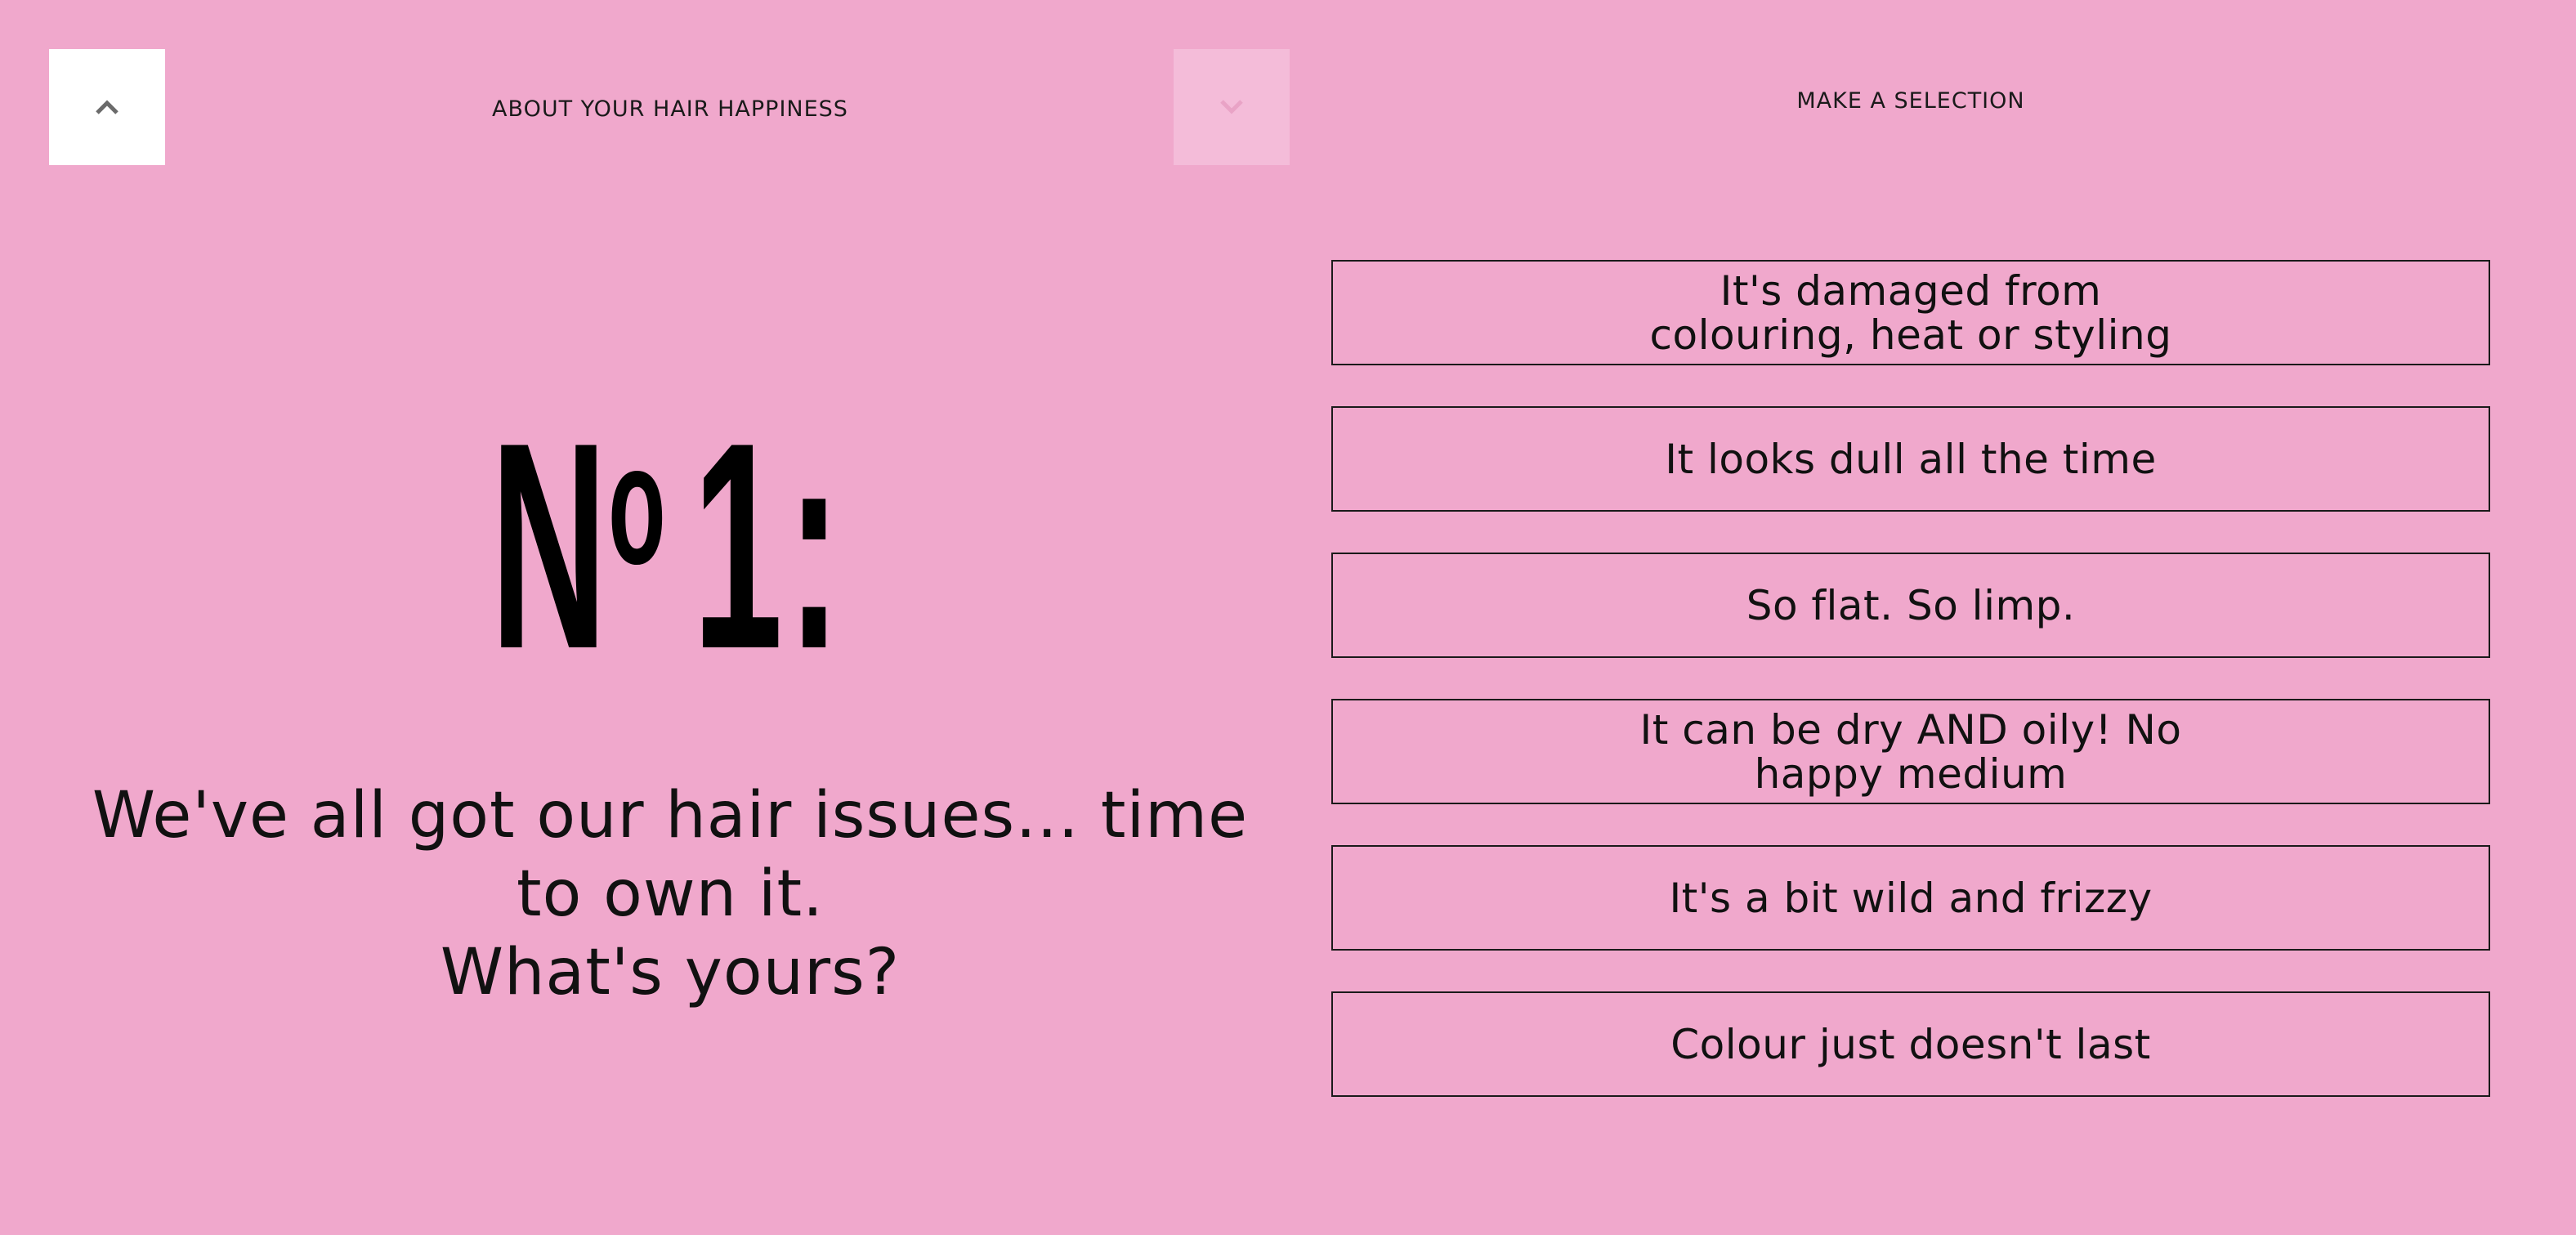  Describe the element at coordinates (1910, 101) in the screenshot. I see `selection-prompt: MAKE A SELECTION` at that location.